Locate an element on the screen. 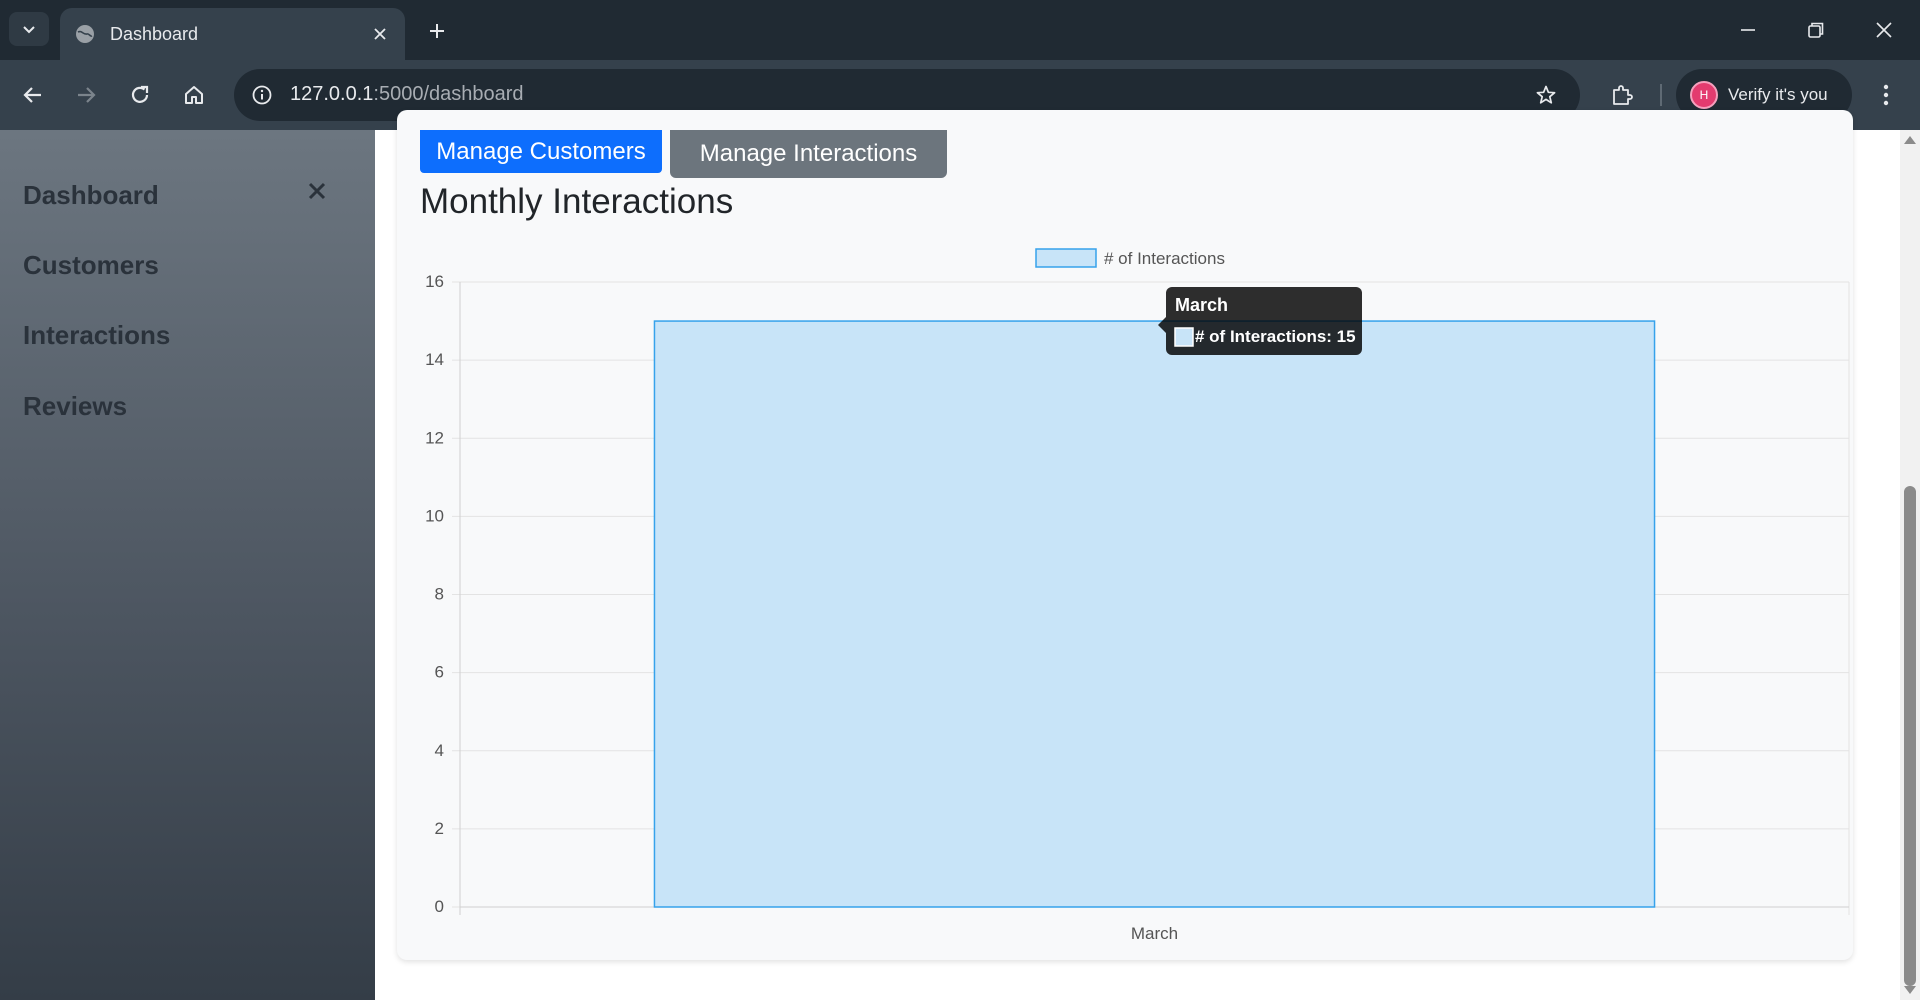  manage-interactions-button: Manage Interactions is located at coordinates (808, 154).